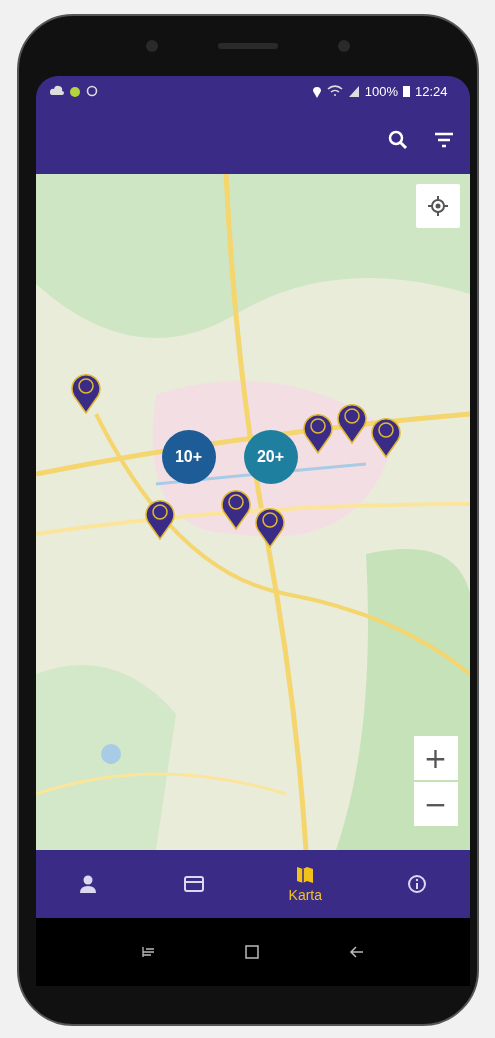  What do you see at coordinates (334, 91) in the screenshot?
I see `wifi-icon` at bounding box center [334, 91].